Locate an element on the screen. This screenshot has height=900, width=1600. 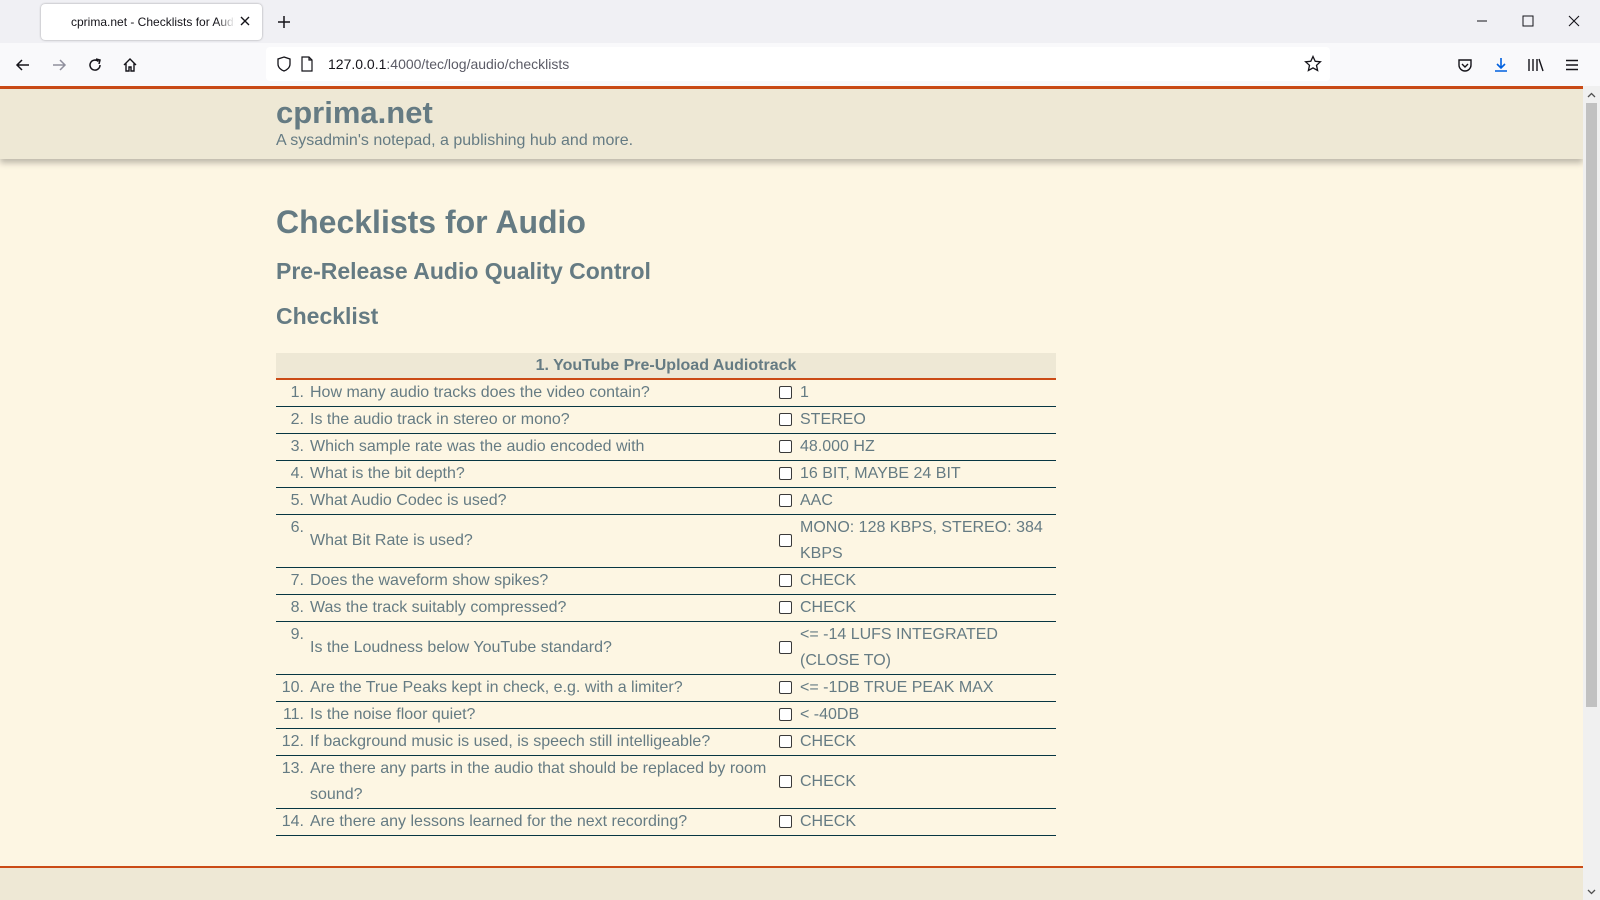
downloads-button is located at coordinates (1501, 65).